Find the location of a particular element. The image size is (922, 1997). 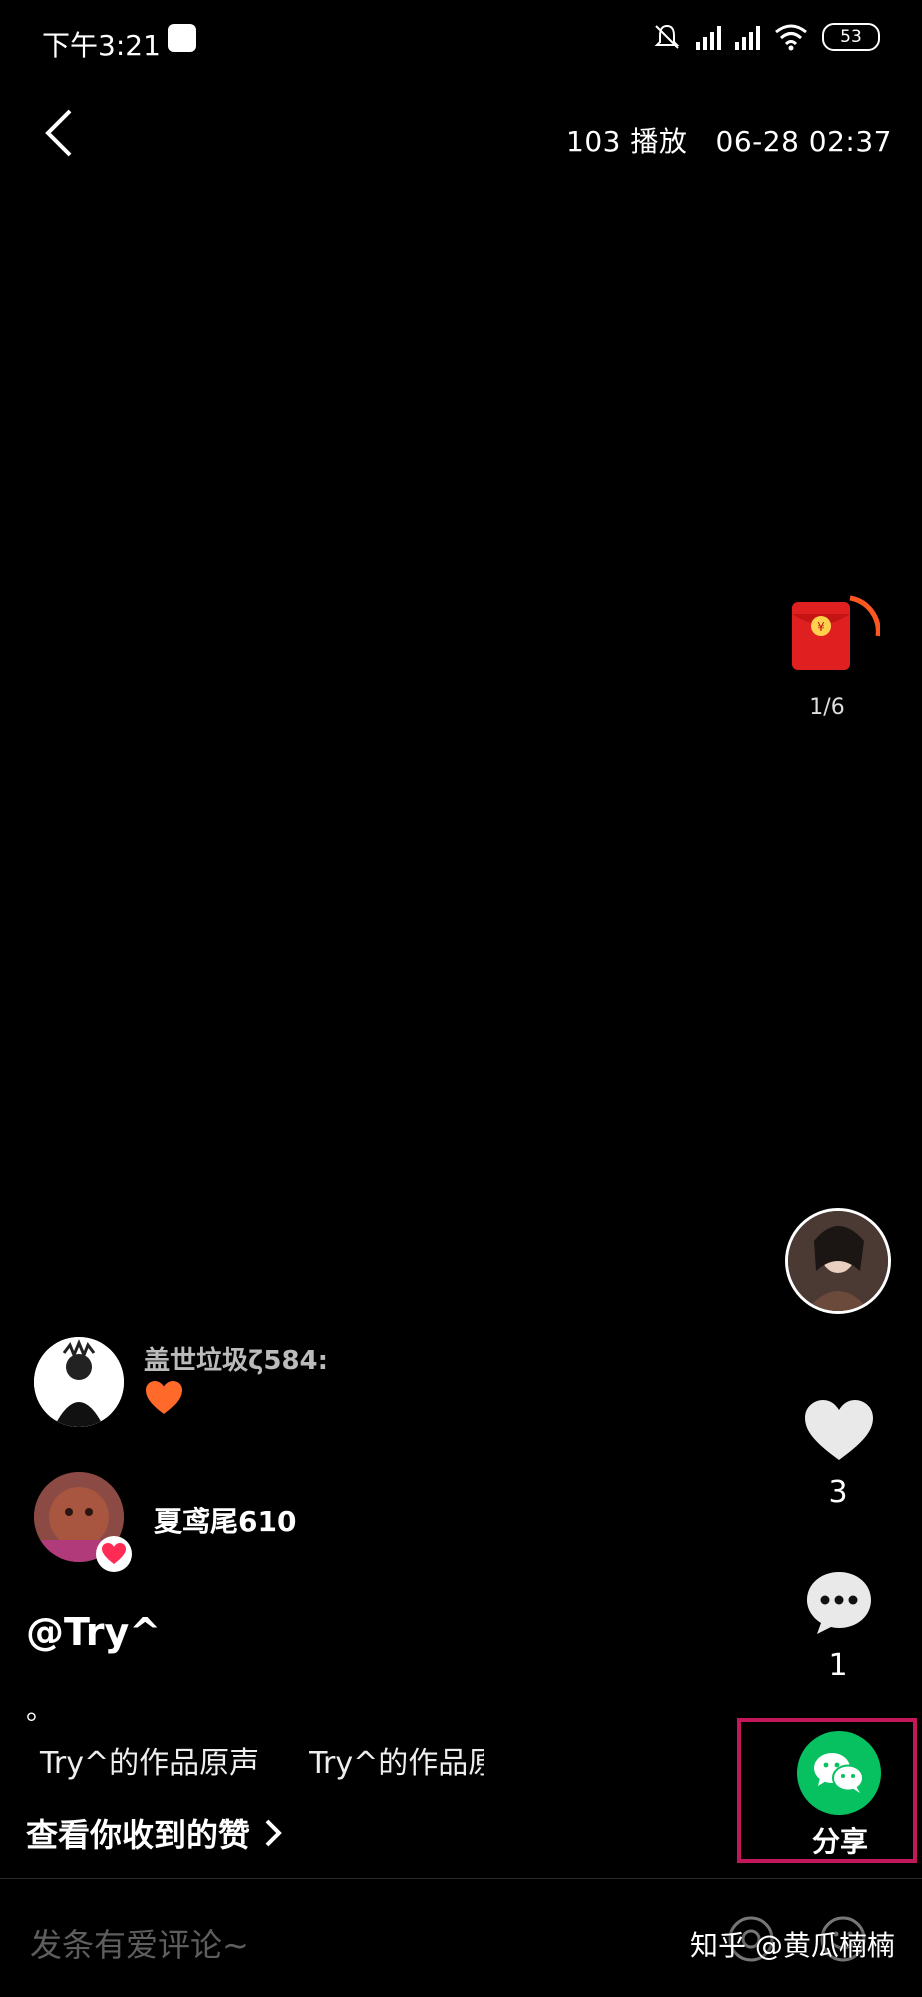

red-packet-icon: ¥ is located at coordinates (835, 635).